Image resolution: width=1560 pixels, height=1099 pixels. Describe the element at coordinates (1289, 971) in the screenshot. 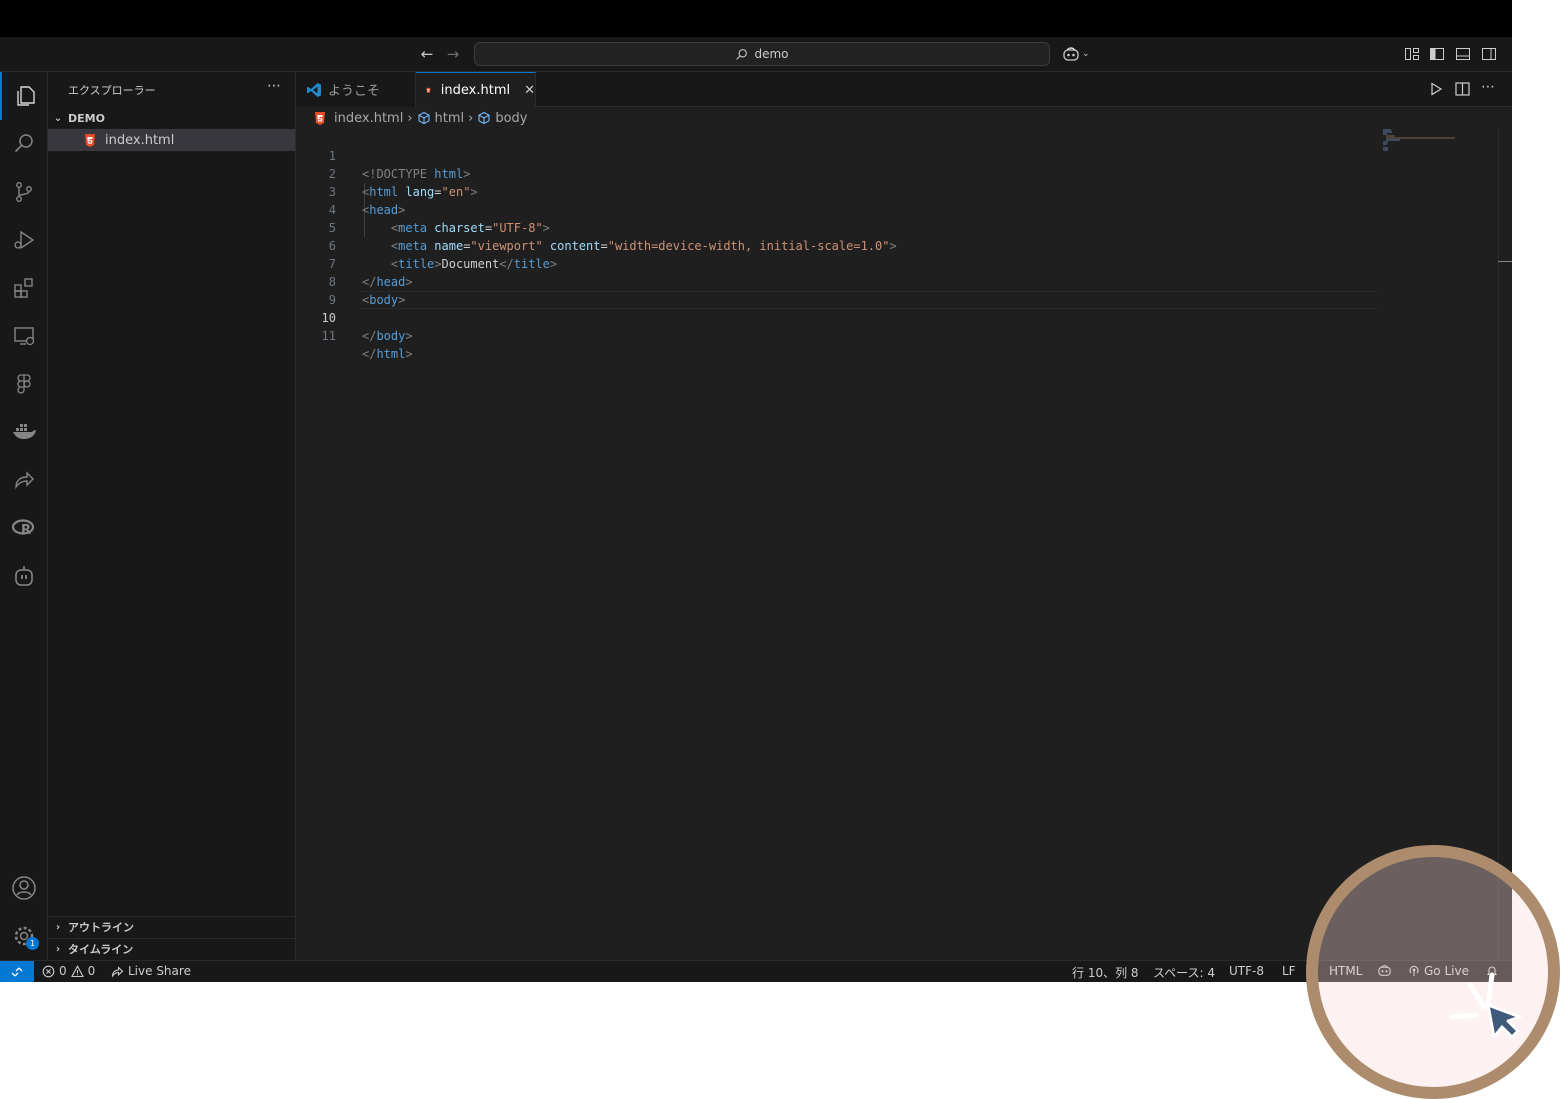

I see `end-of-line: LF` at that location.